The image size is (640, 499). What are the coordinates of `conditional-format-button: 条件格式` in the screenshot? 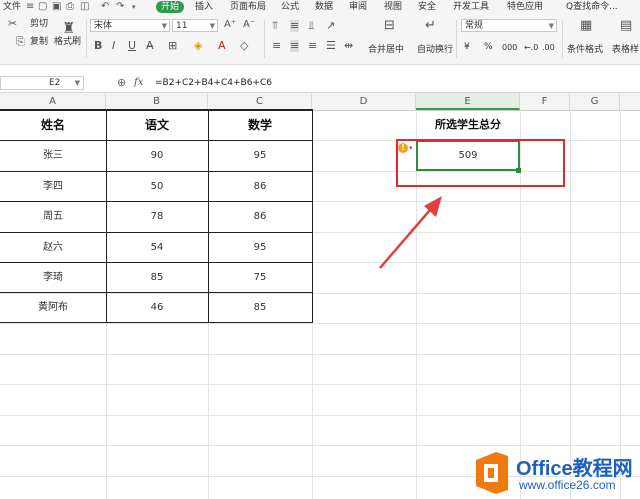 It's located at (585, 50).